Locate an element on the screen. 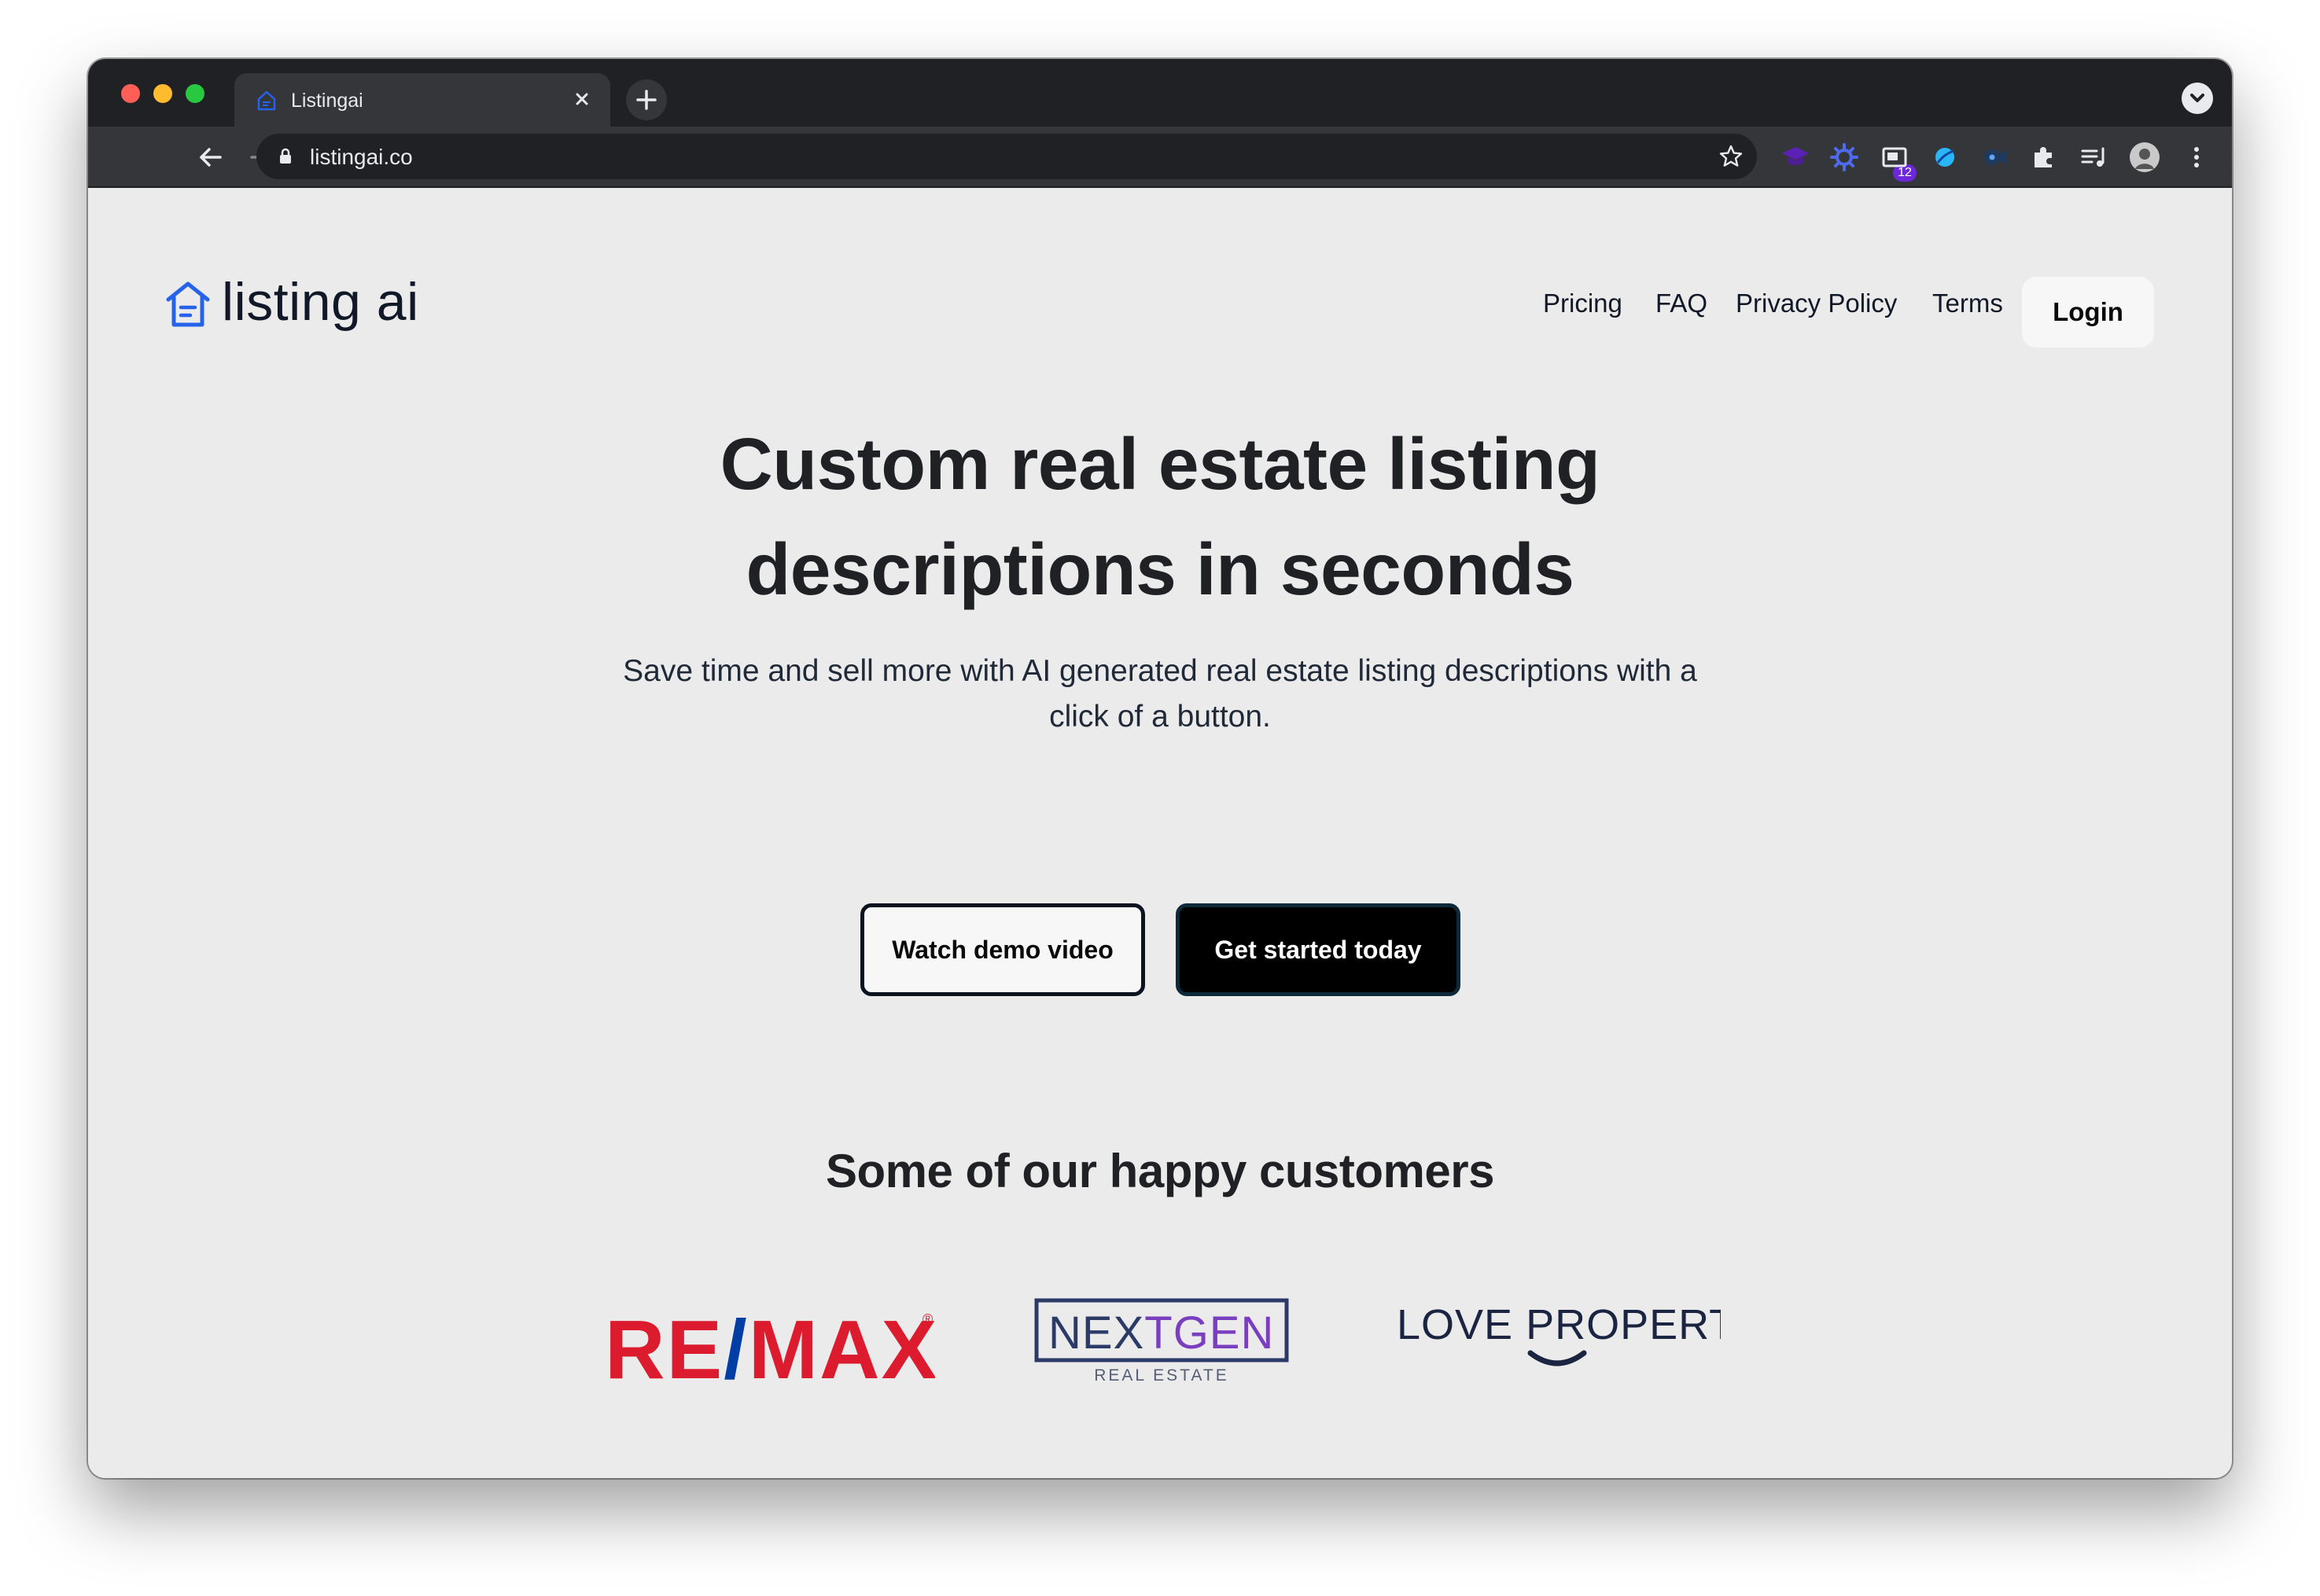 The width and height of the screenshot is (2320, 1596). nav-link-terms: Terms is located at coordinates (1968, 303).